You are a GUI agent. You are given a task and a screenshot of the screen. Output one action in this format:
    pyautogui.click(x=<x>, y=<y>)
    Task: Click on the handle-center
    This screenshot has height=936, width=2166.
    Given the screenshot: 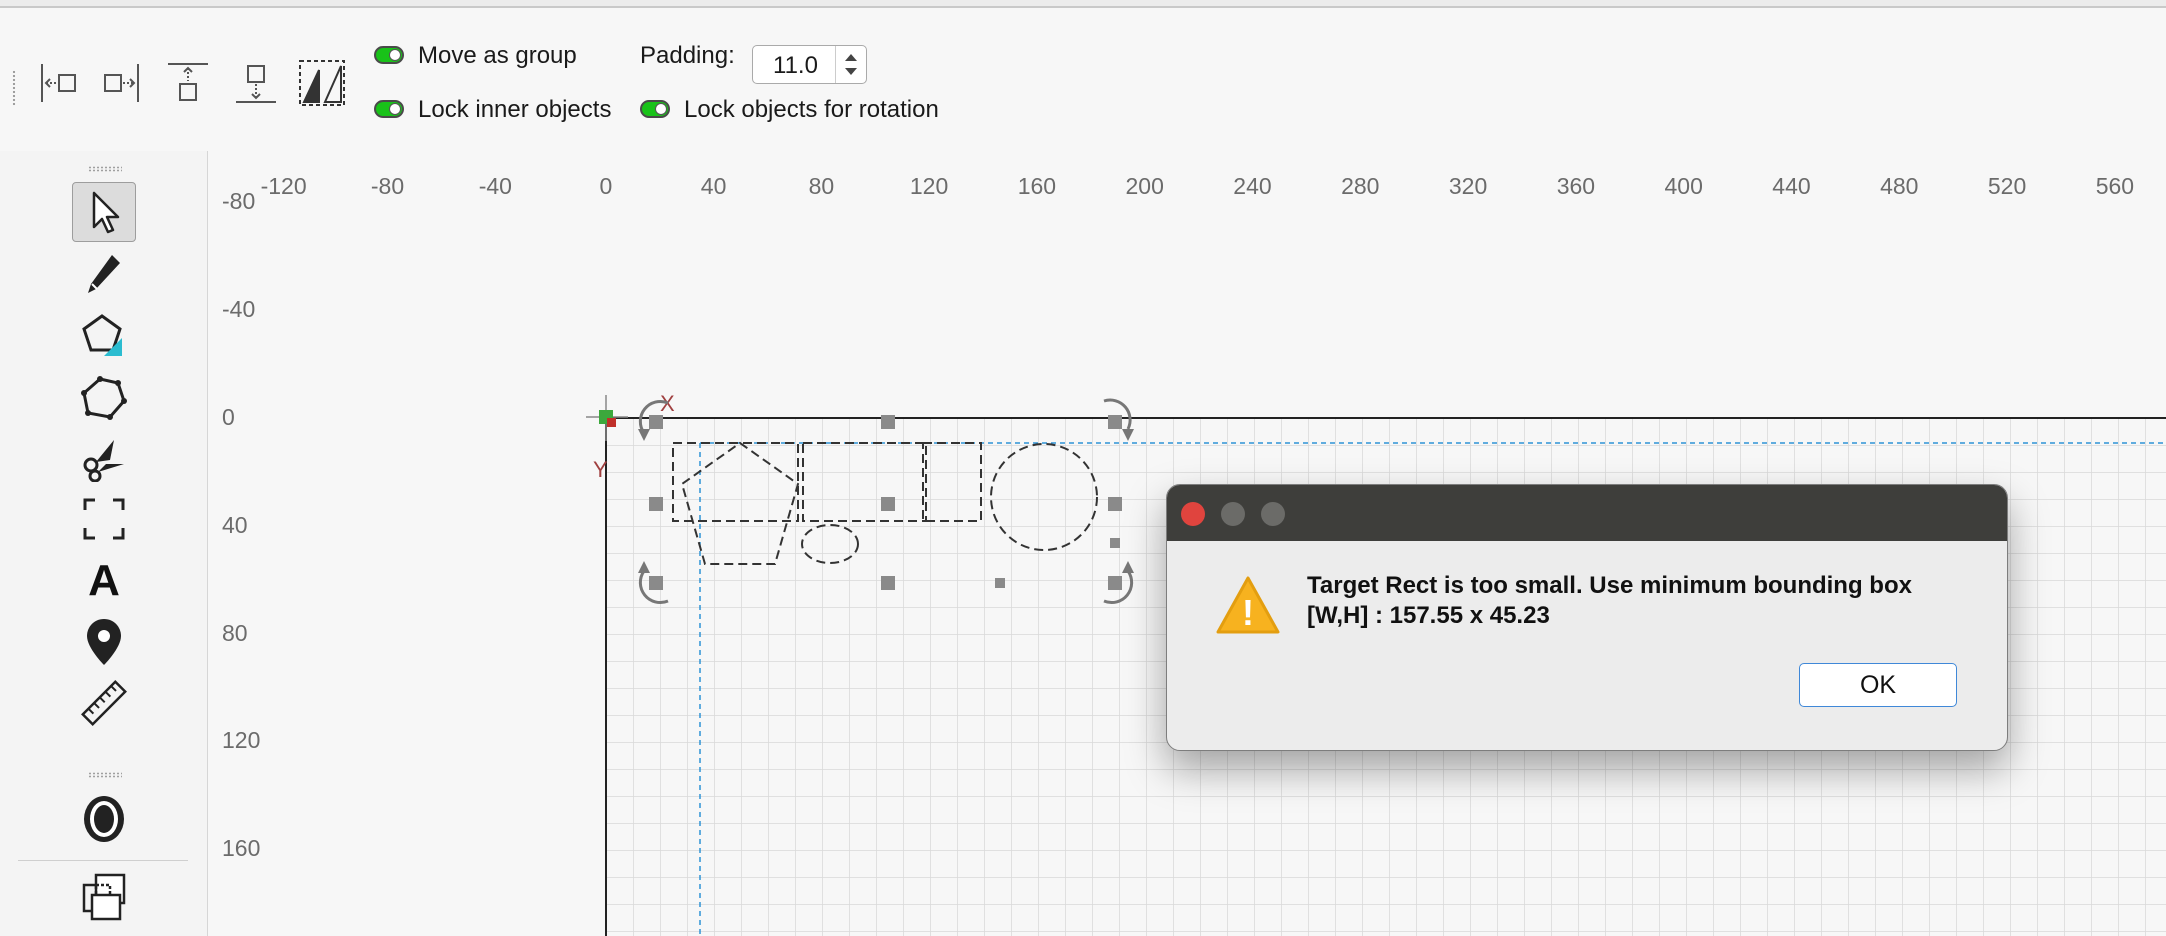 What is the action you would take?
    pyautogui.click(x=888, y=504)
    